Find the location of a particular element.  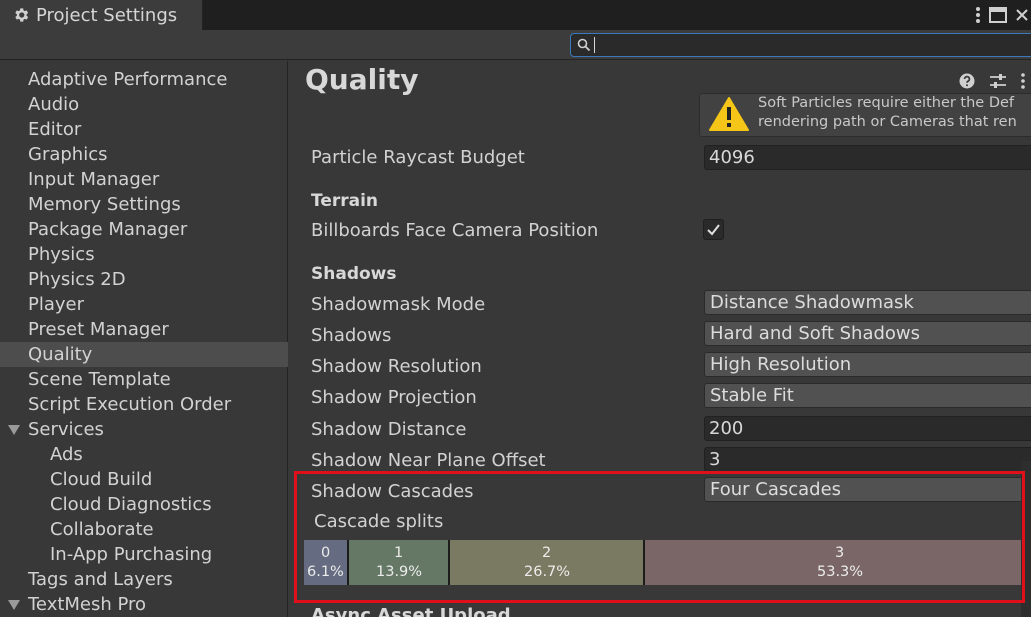

particle-raycast-budget-field: 4096 is located at coordinates (867, 157).